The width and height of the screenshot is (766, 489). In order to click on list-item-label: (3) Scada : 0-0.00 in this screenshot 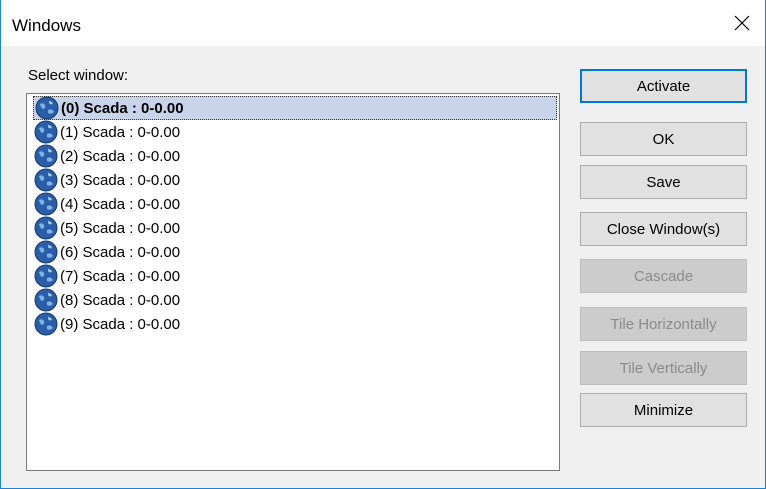, I will do `click(120, 180)`.